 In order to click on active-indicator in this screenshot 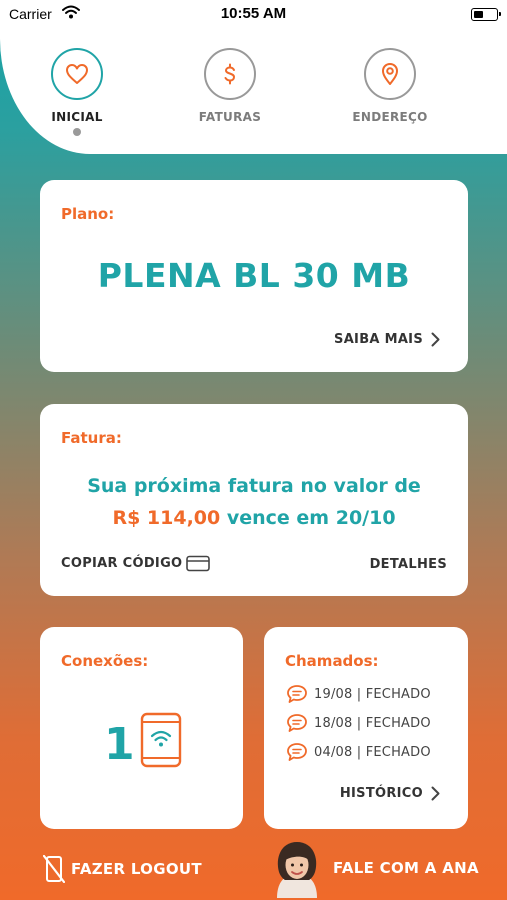, I will do `click(77, 132)`.